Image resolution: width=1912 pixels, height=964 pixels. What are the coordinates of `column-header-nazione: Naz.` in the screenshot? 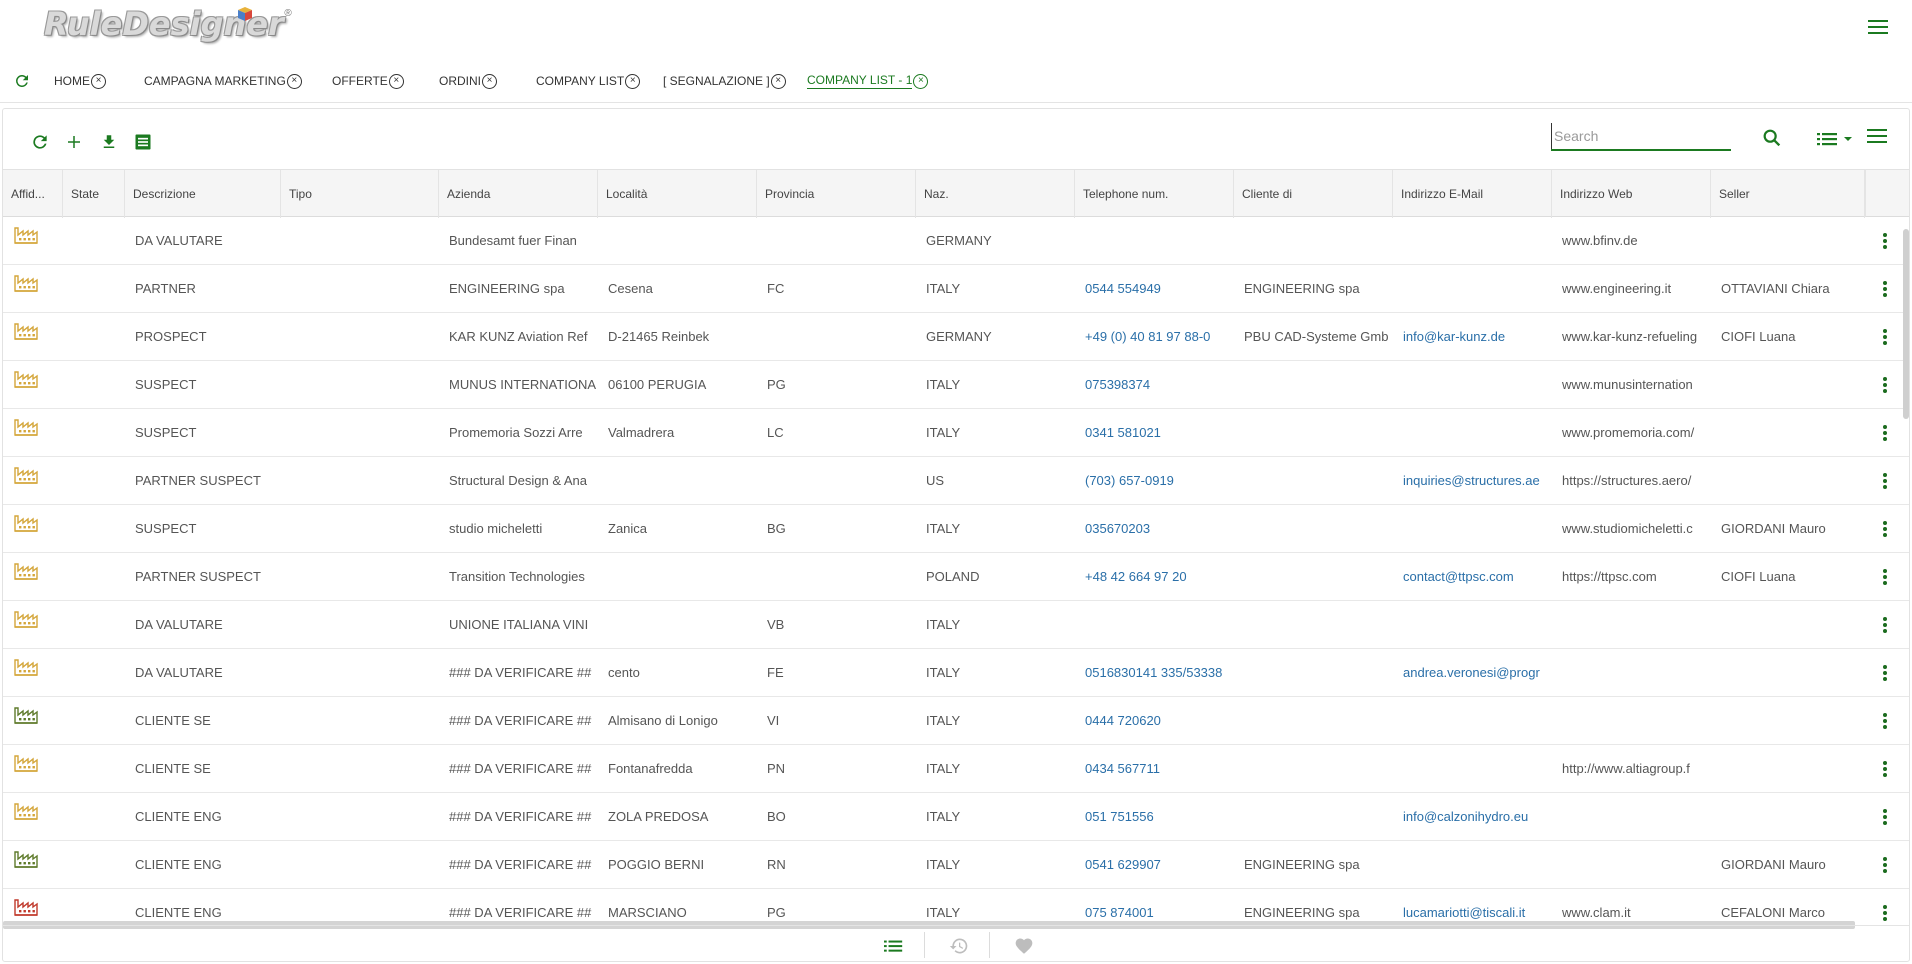 It's located at (995, 194).